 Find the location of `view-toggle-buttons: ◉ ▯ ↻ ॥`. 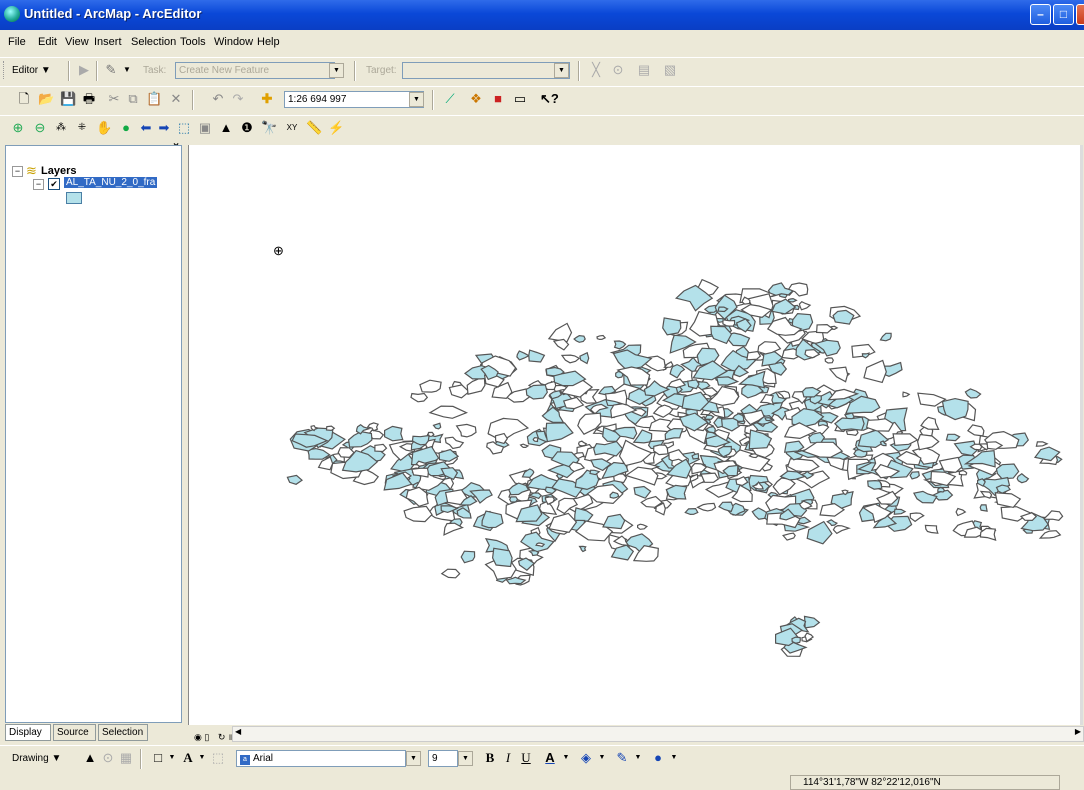

view-toggle-buttons: ◉ ▯ ↻ ॥ is located at coordinates (213, 736).